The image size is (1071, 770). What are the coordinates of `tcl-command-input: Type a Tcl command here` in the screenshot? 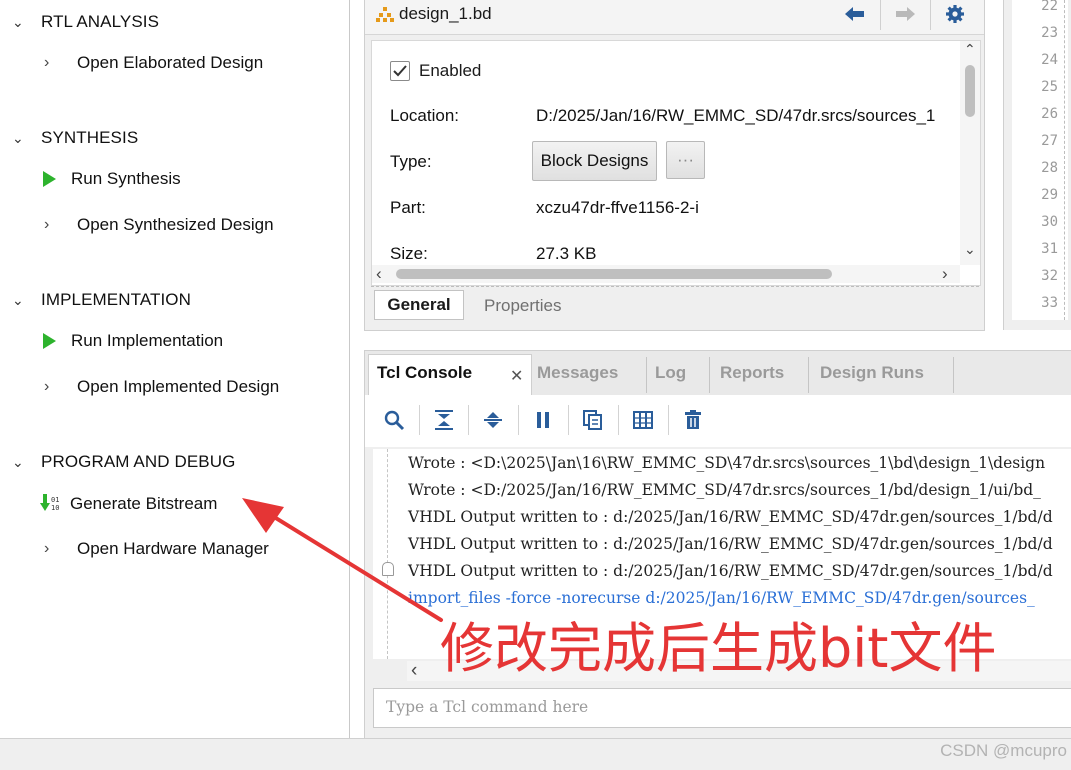 It's located at (722, 708).